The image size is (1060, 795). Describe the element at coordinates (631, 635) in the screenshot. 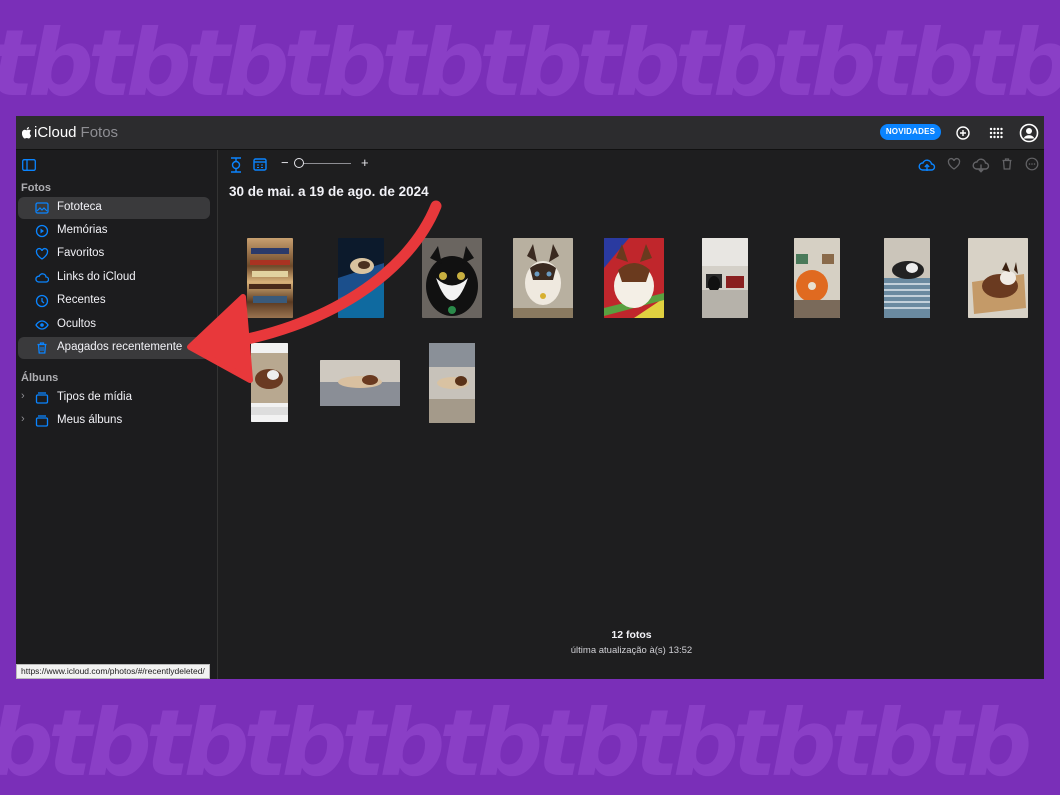

I see `photo-count: 12 fotos` at that location.